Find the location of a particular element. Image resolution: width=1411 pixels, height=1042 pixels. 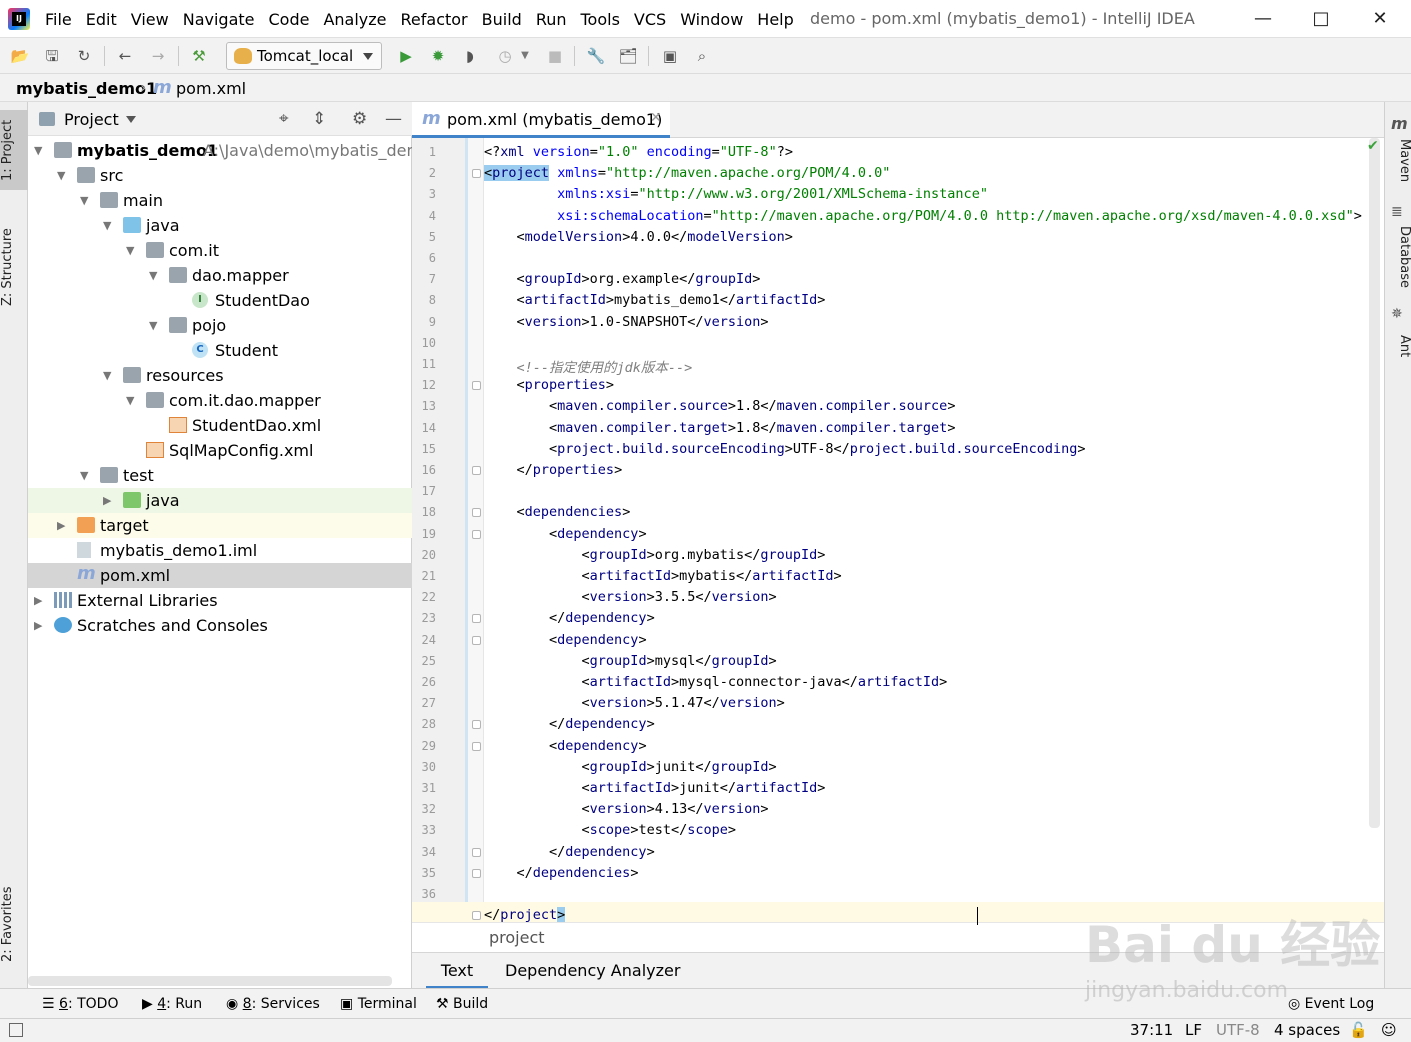

caret-position: 37:11 is located at coordinates (1151, 1030).